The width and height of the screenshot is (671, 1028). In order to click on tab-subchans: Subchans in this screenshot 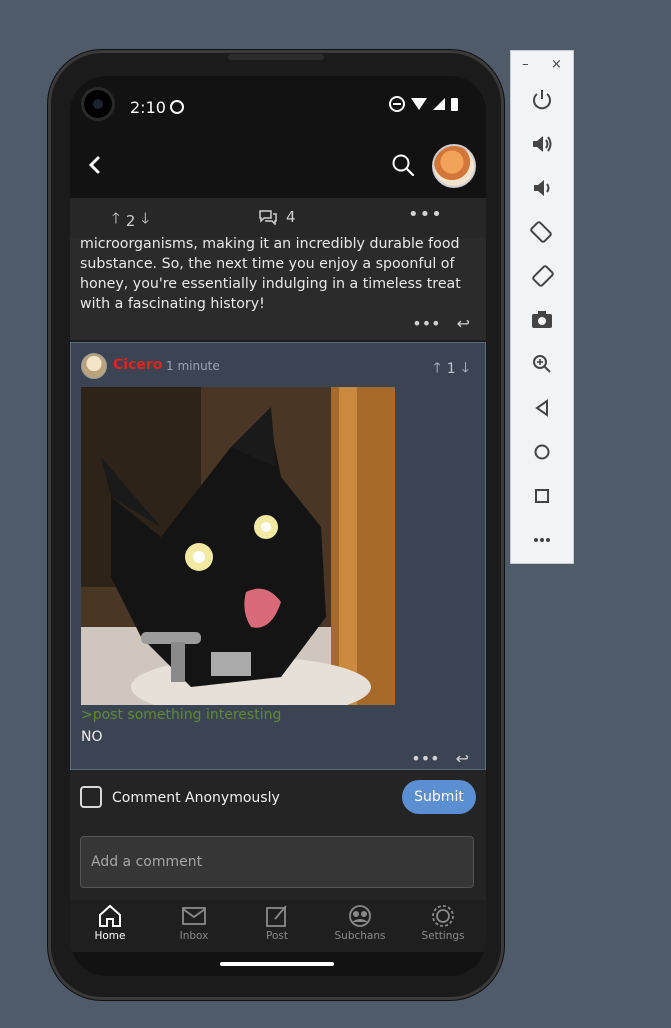, I will do `click(360, 927)`.